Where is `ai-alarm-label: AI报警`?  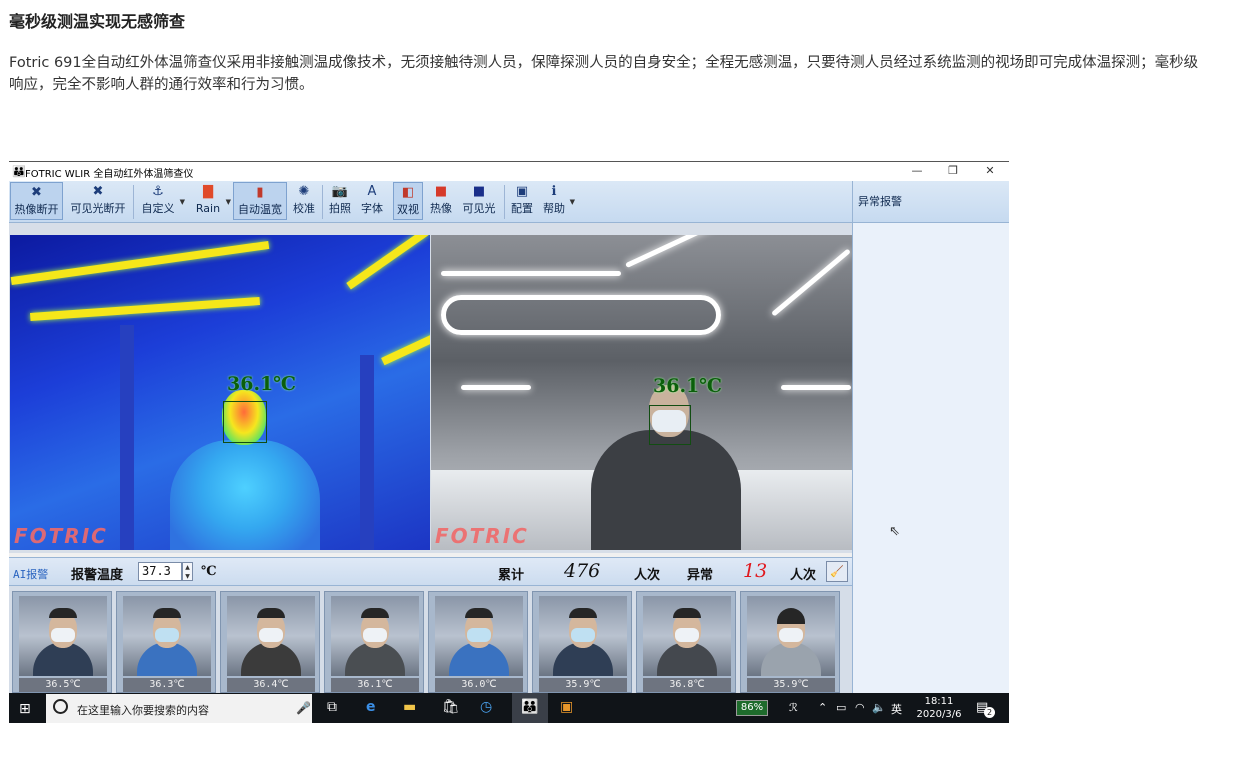
ai-alarm-label: AI报警 is located at coordinates (30, 574).